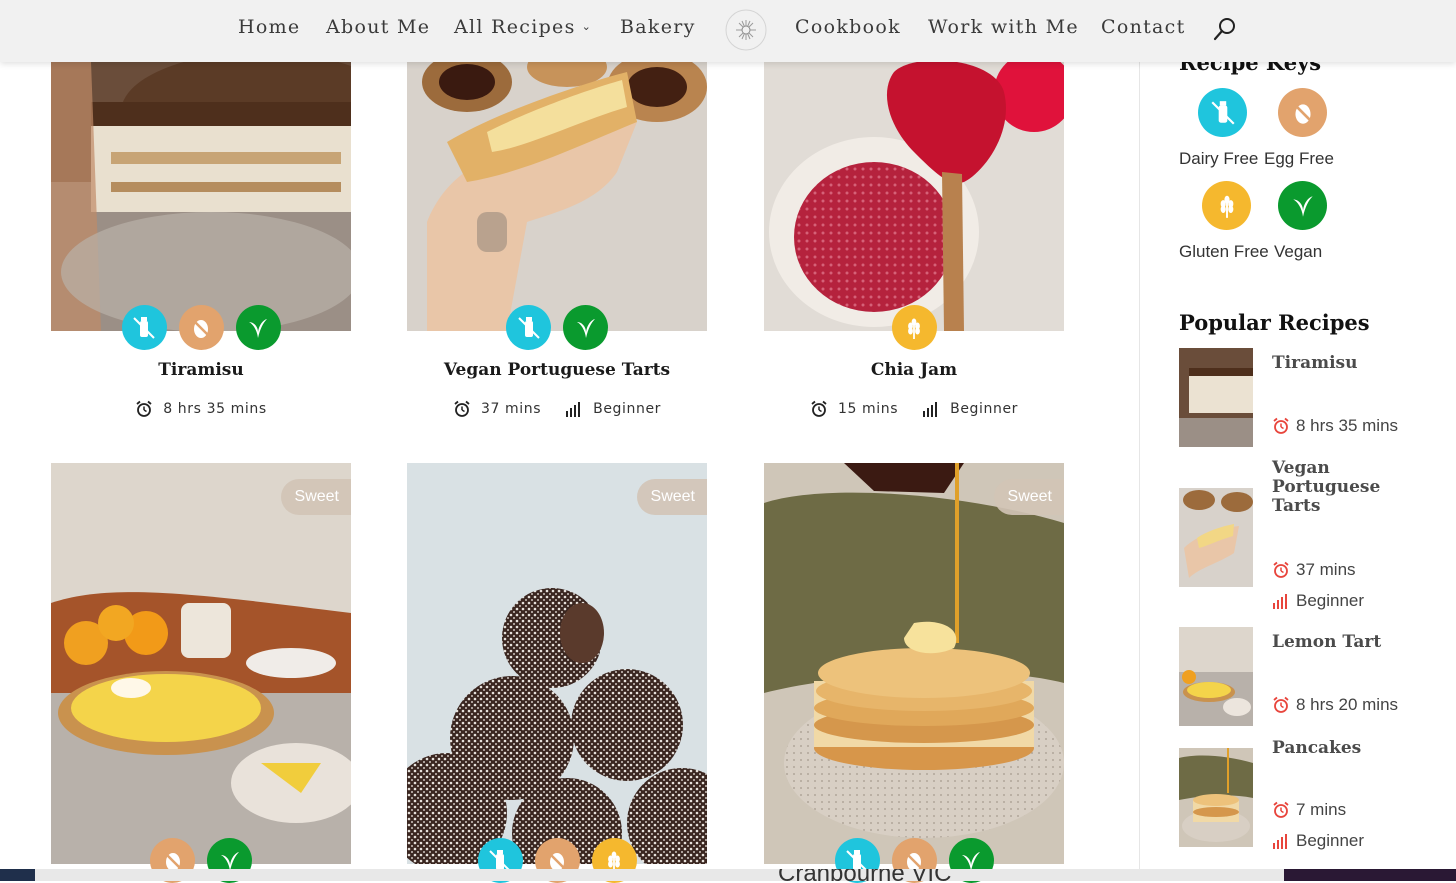  I want to click on popular-time-text: 8 hrs 20 mins, so click(1347, 704).